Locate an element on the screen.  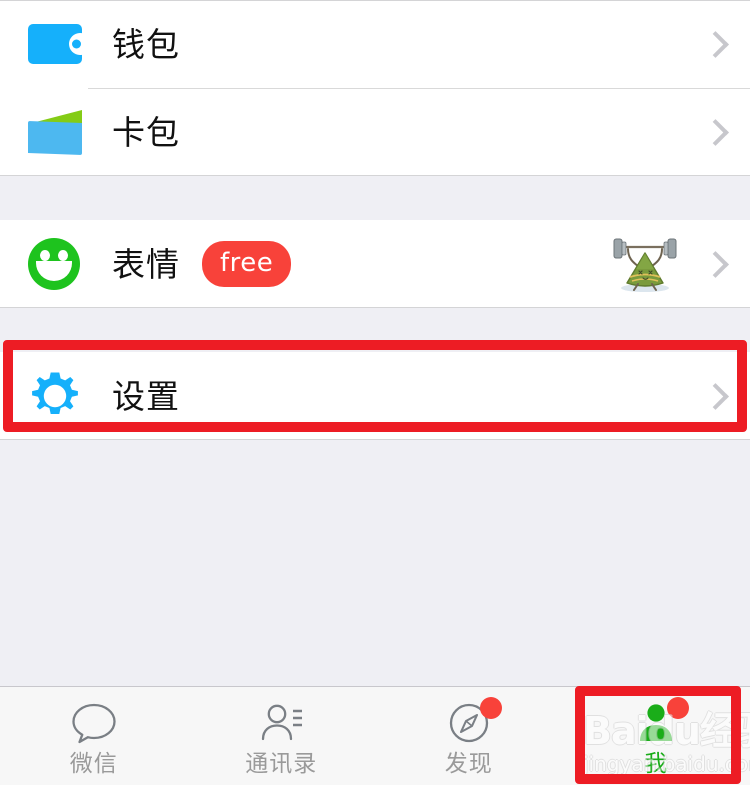
bottom-tab-bar: 微信 通讯录 发现 我 is located at coordinates (375, 735).